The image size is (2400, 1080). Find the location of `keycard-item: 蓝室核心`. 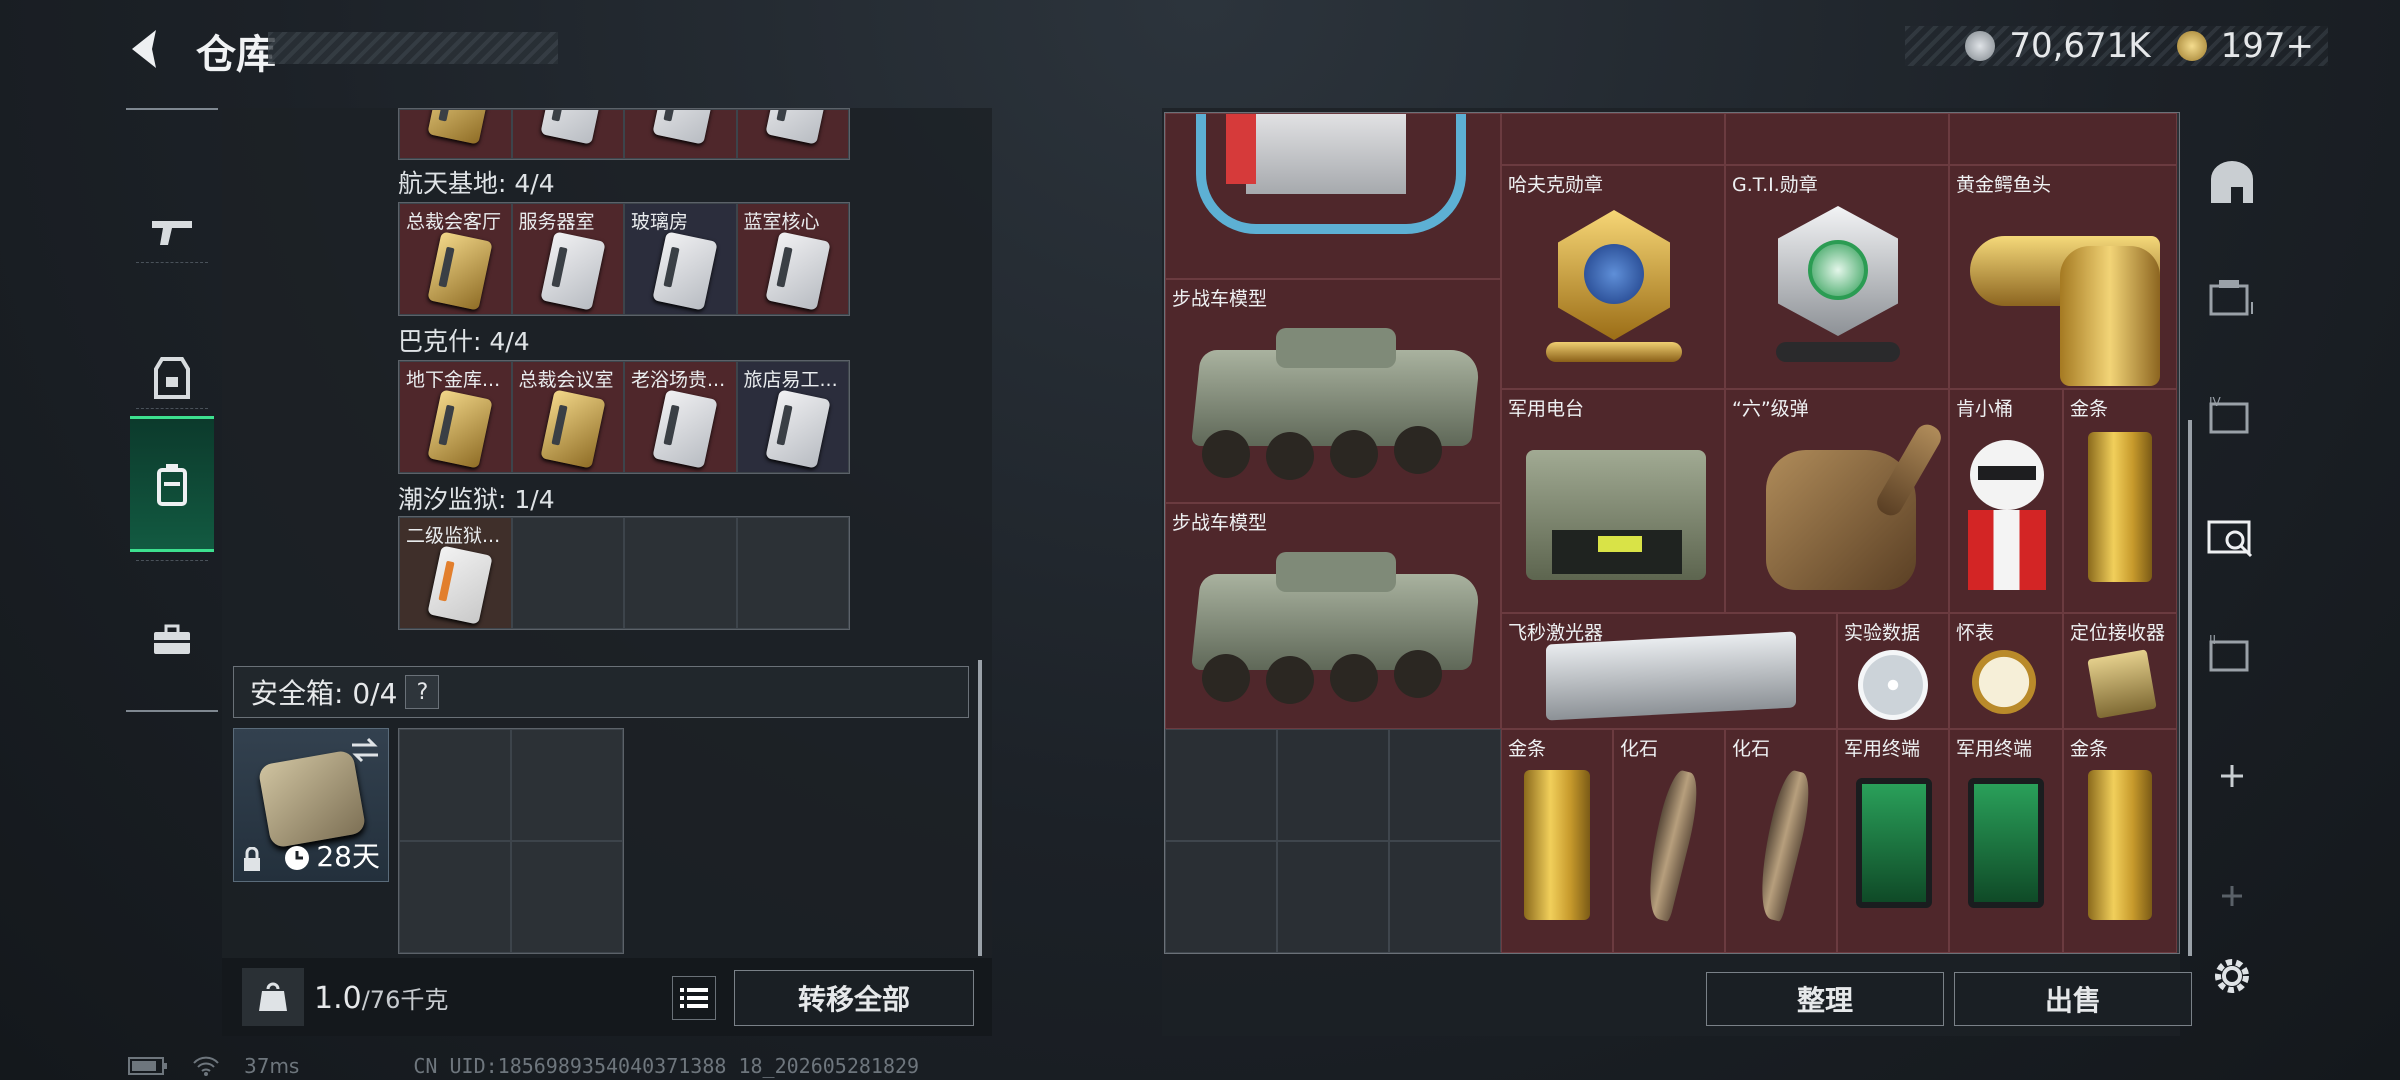

keycard-item: 蓝室核心 is located at coordinates (792, 259).